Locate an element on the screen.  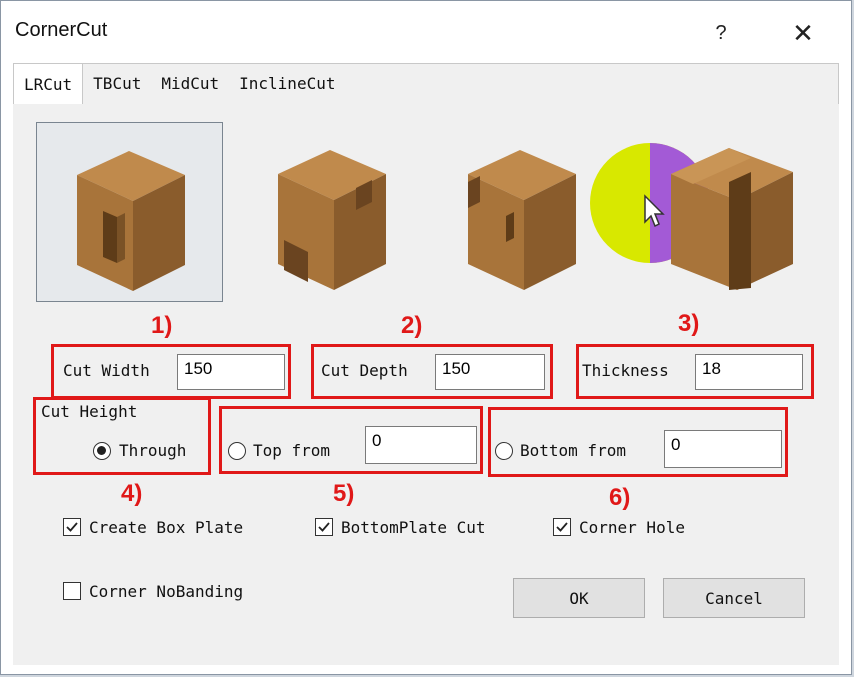
title-bar: CornerCut ? ✕ is located at coordinates (426, 31).